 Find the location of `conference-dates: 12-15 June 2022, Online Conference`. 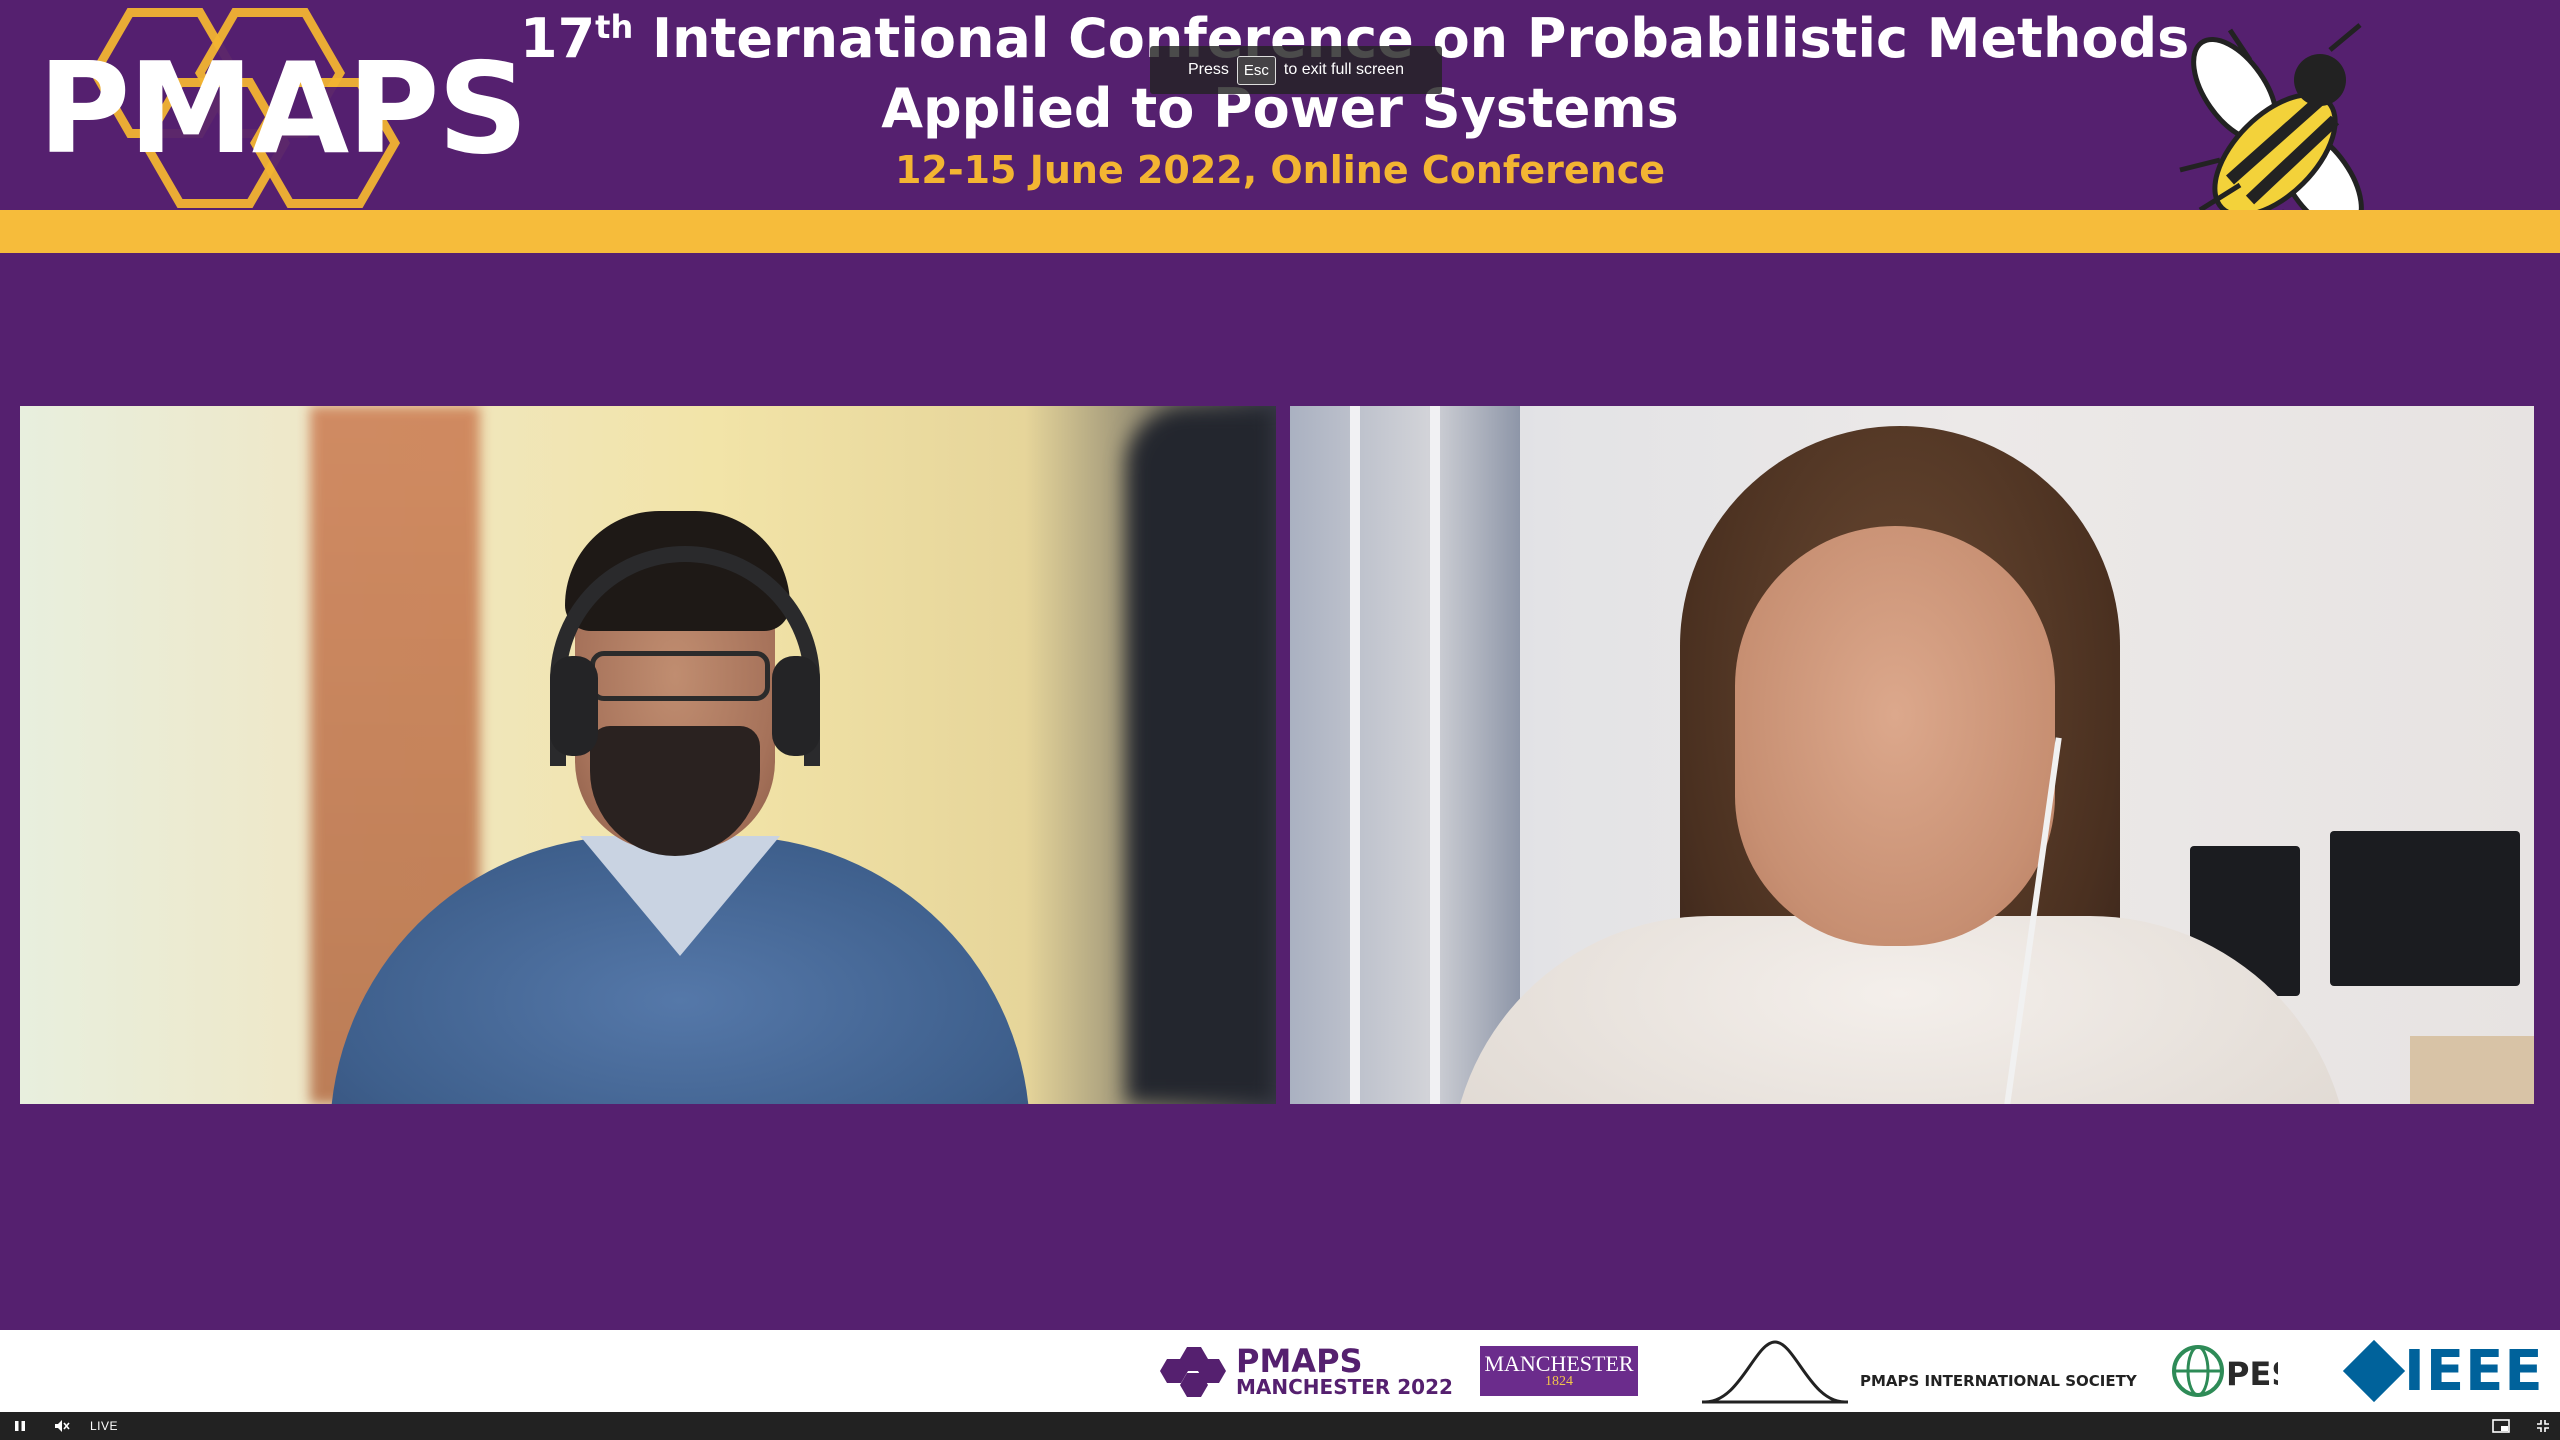

conference-dates: 12-15 June 2022, Online Conference is located at coordinates (1280, 170).